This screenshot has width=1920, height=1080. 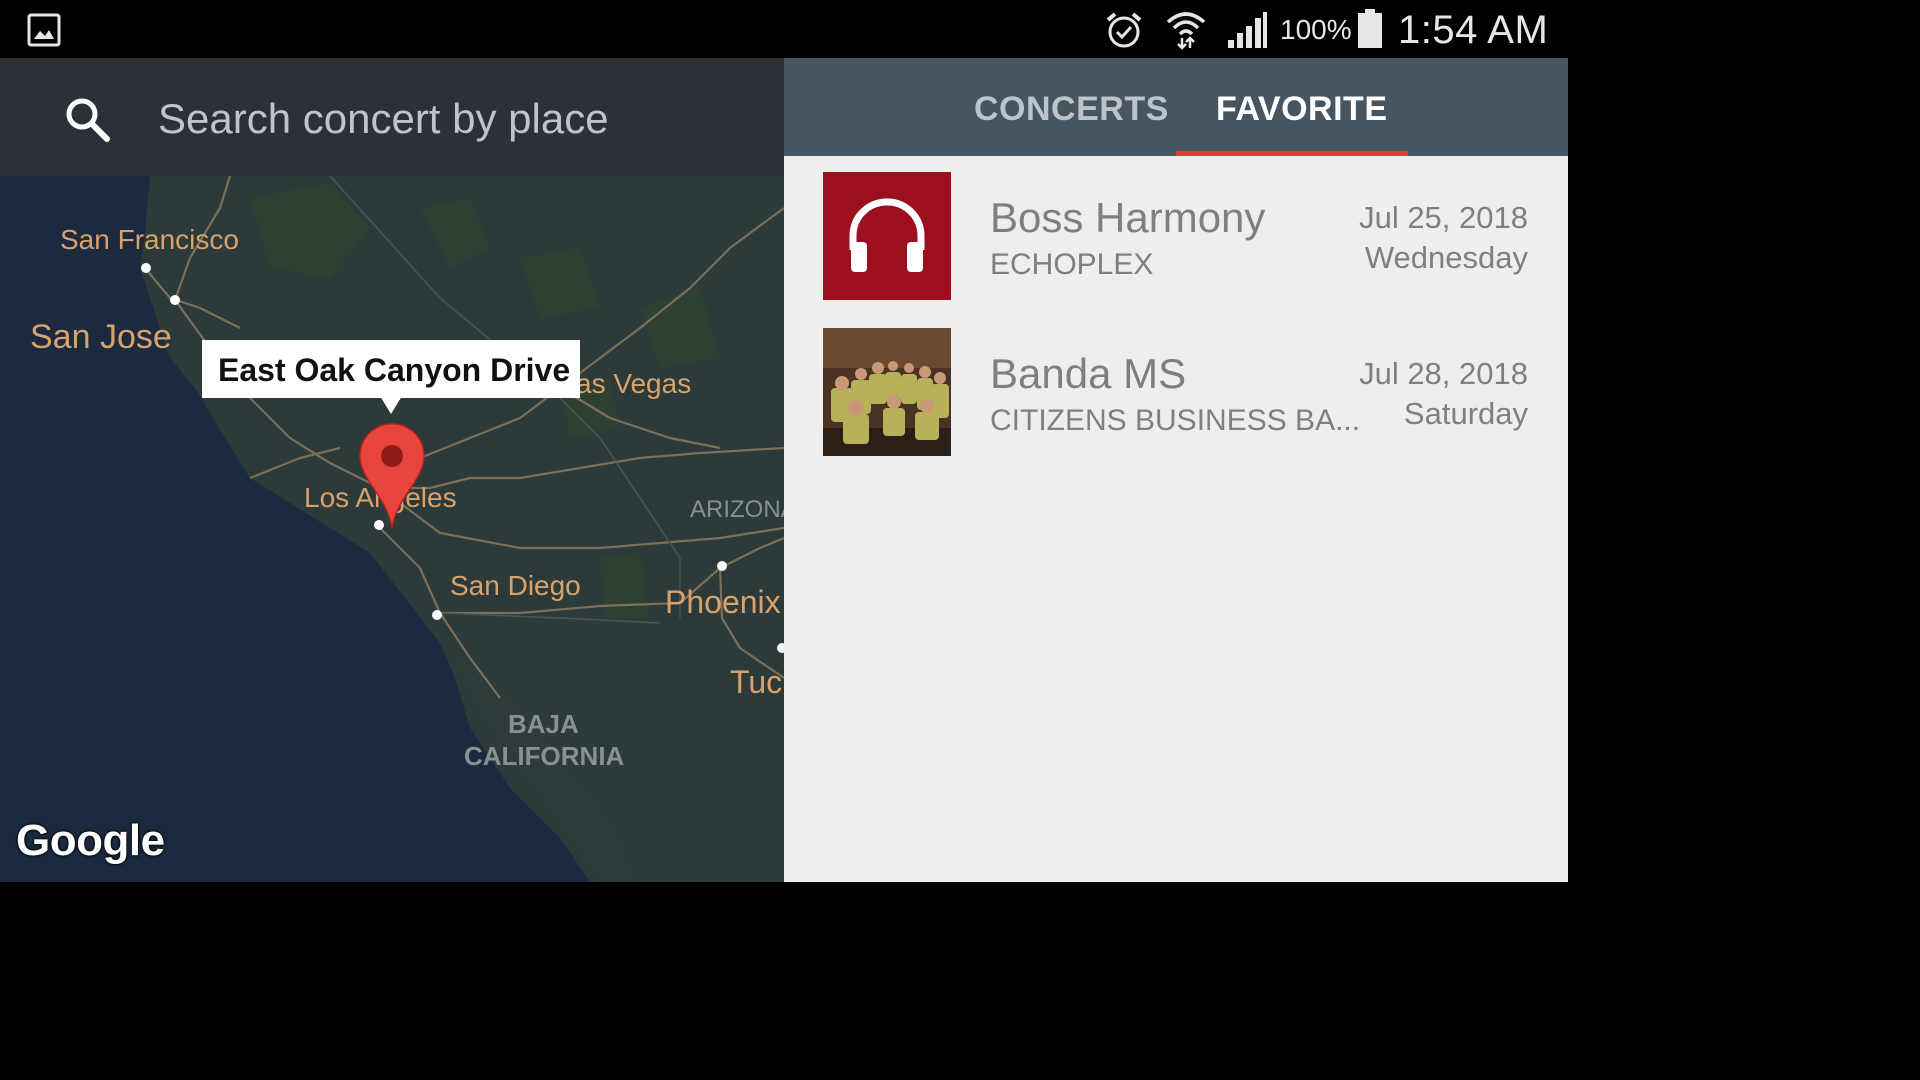 What do you see at coordinates (1176, 107) in the screenshot?
I see `tab-bar: CONCERTS FAVORITE` at bounding box center [1176, 107].